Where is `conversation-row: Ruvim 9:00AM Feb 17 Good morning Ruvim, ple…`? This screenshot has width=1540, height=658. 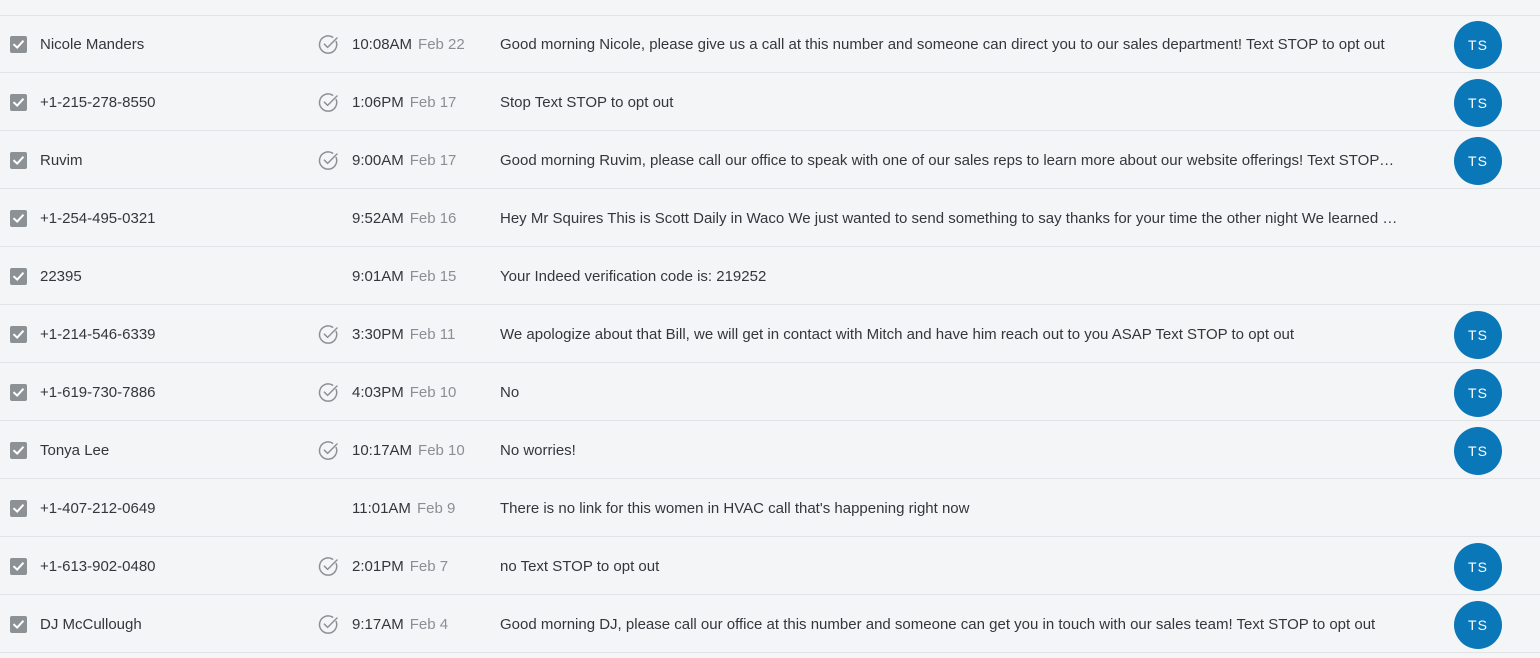
conversation-row: Ruvim 9:00AM Feb 17 Good morning Ruvim, ple… is located at coordinates (770, 160).